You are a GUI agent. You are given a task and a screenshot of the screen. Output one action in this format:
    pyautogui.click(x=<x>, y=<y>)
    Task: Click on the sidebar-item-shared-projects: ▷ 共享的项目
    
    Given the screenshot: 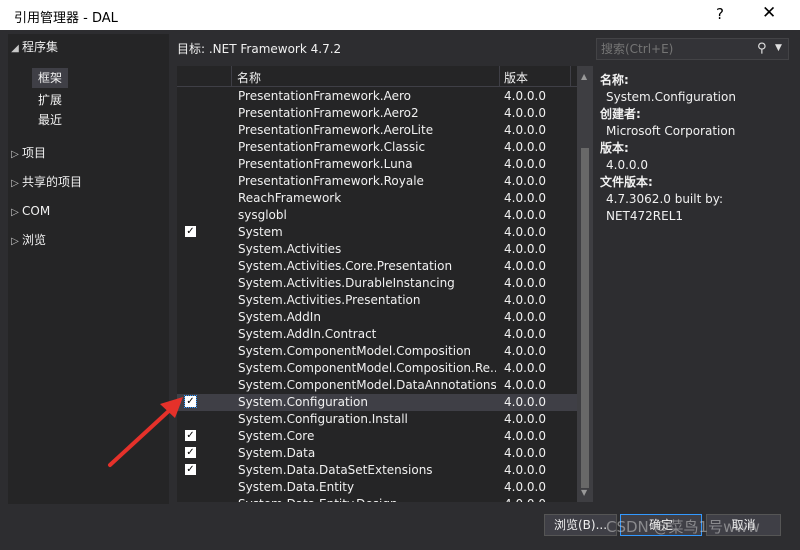 What is the action you would take?
    pyautogui.click(x=45, y=182)
    